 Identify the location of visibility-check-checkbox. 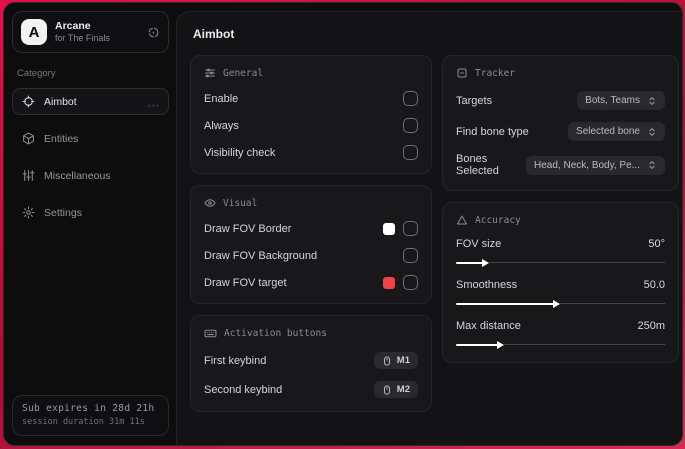
(410, 152).